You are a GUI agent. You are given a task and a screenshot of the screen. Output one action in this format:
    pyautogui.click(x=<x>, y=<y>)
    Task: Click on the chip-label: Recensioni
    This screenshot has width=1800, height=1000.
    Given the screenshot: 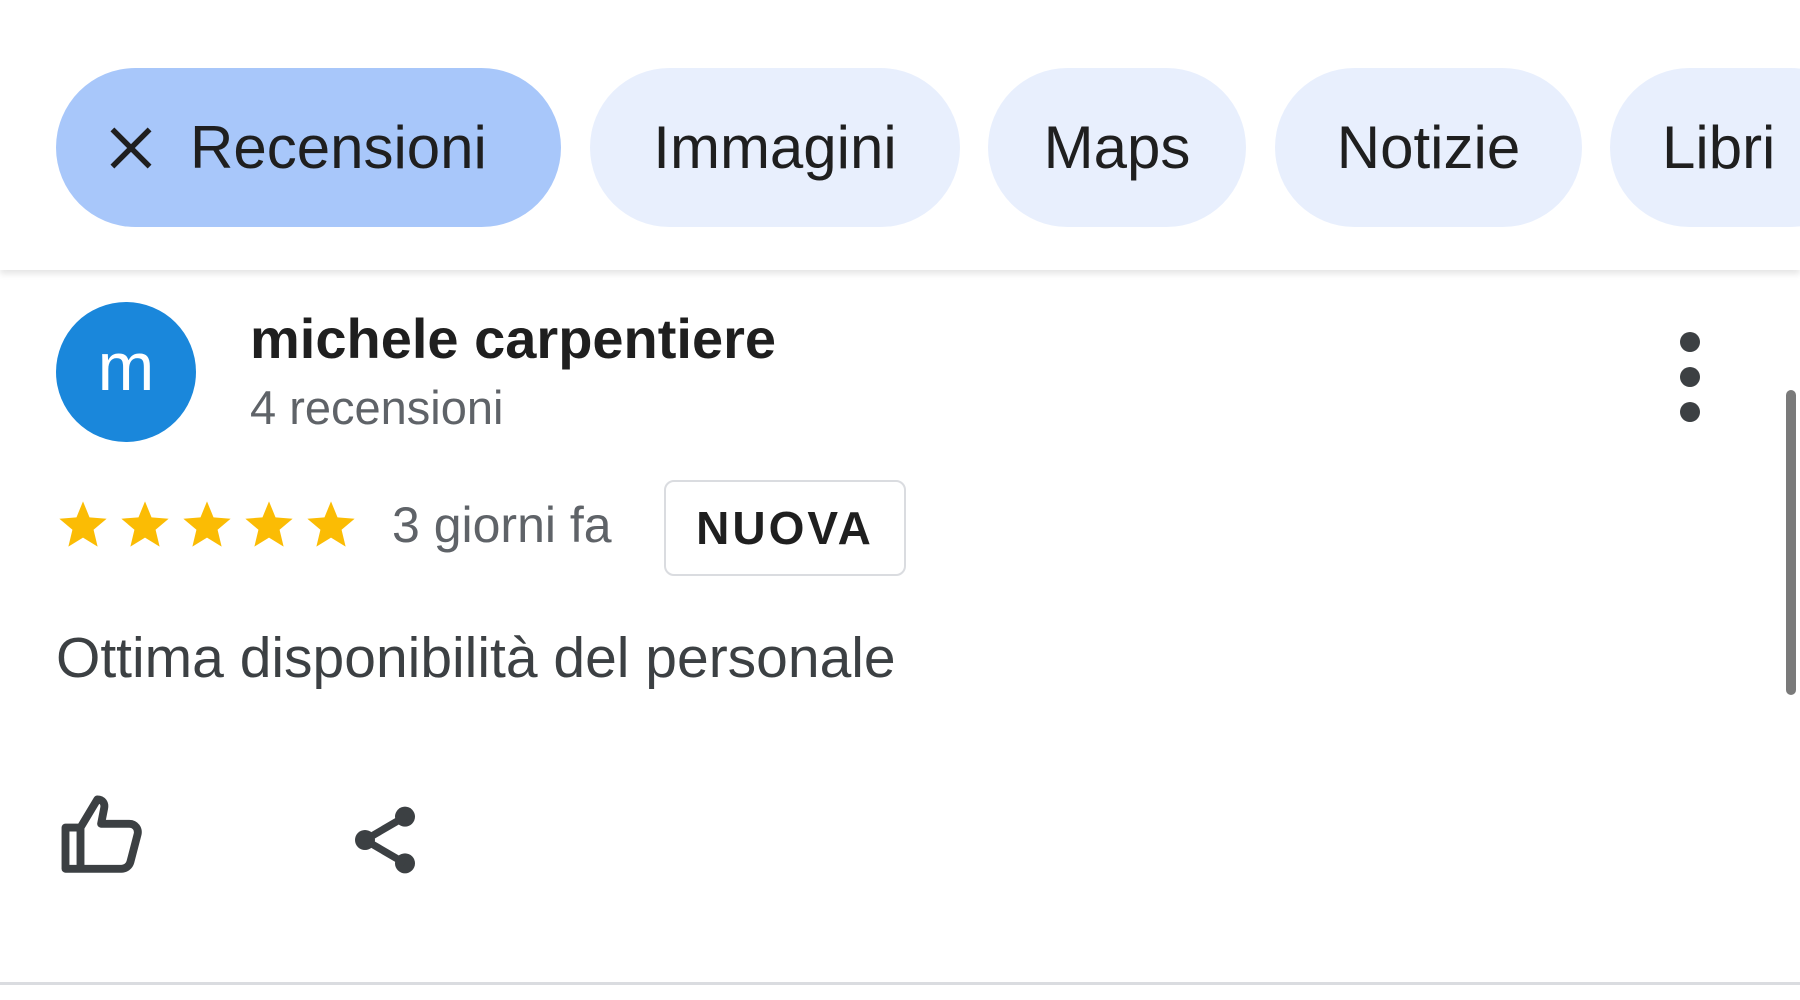 What is the action you would take?
    pyautogui.click(x=338, y=147)
    